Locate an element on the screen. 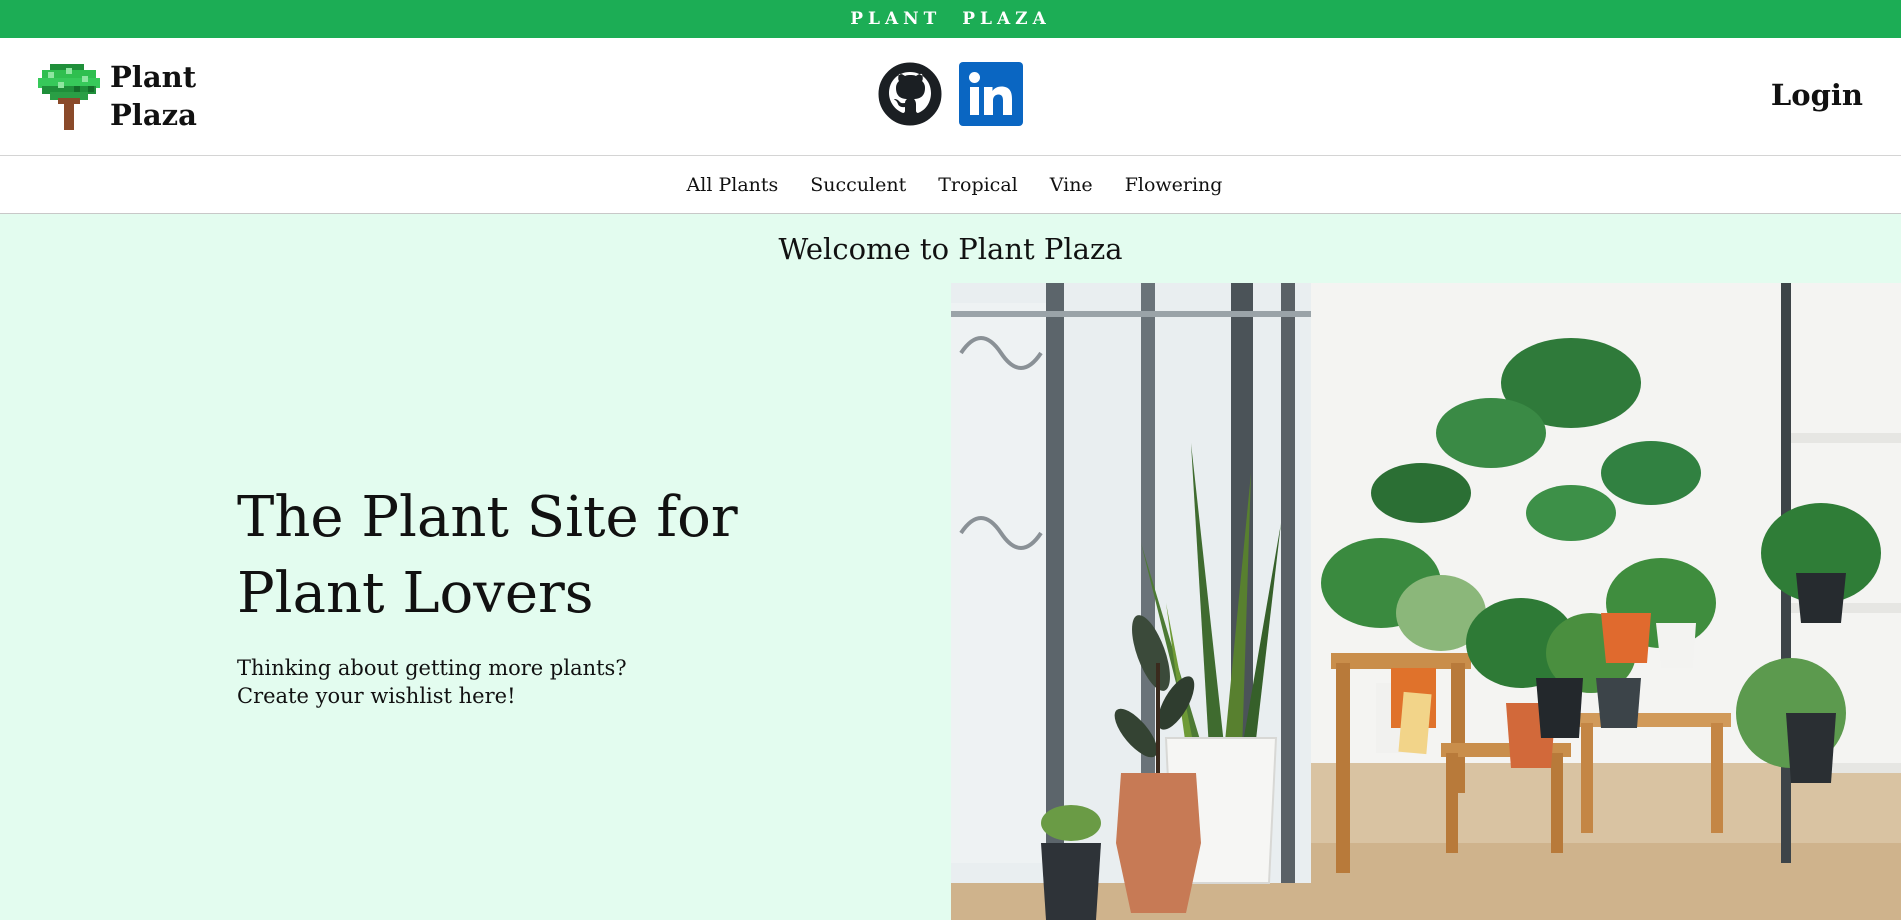 The image size is (1901, 920). brand-link: Plant Plaza is located at coordinates (129, 96).